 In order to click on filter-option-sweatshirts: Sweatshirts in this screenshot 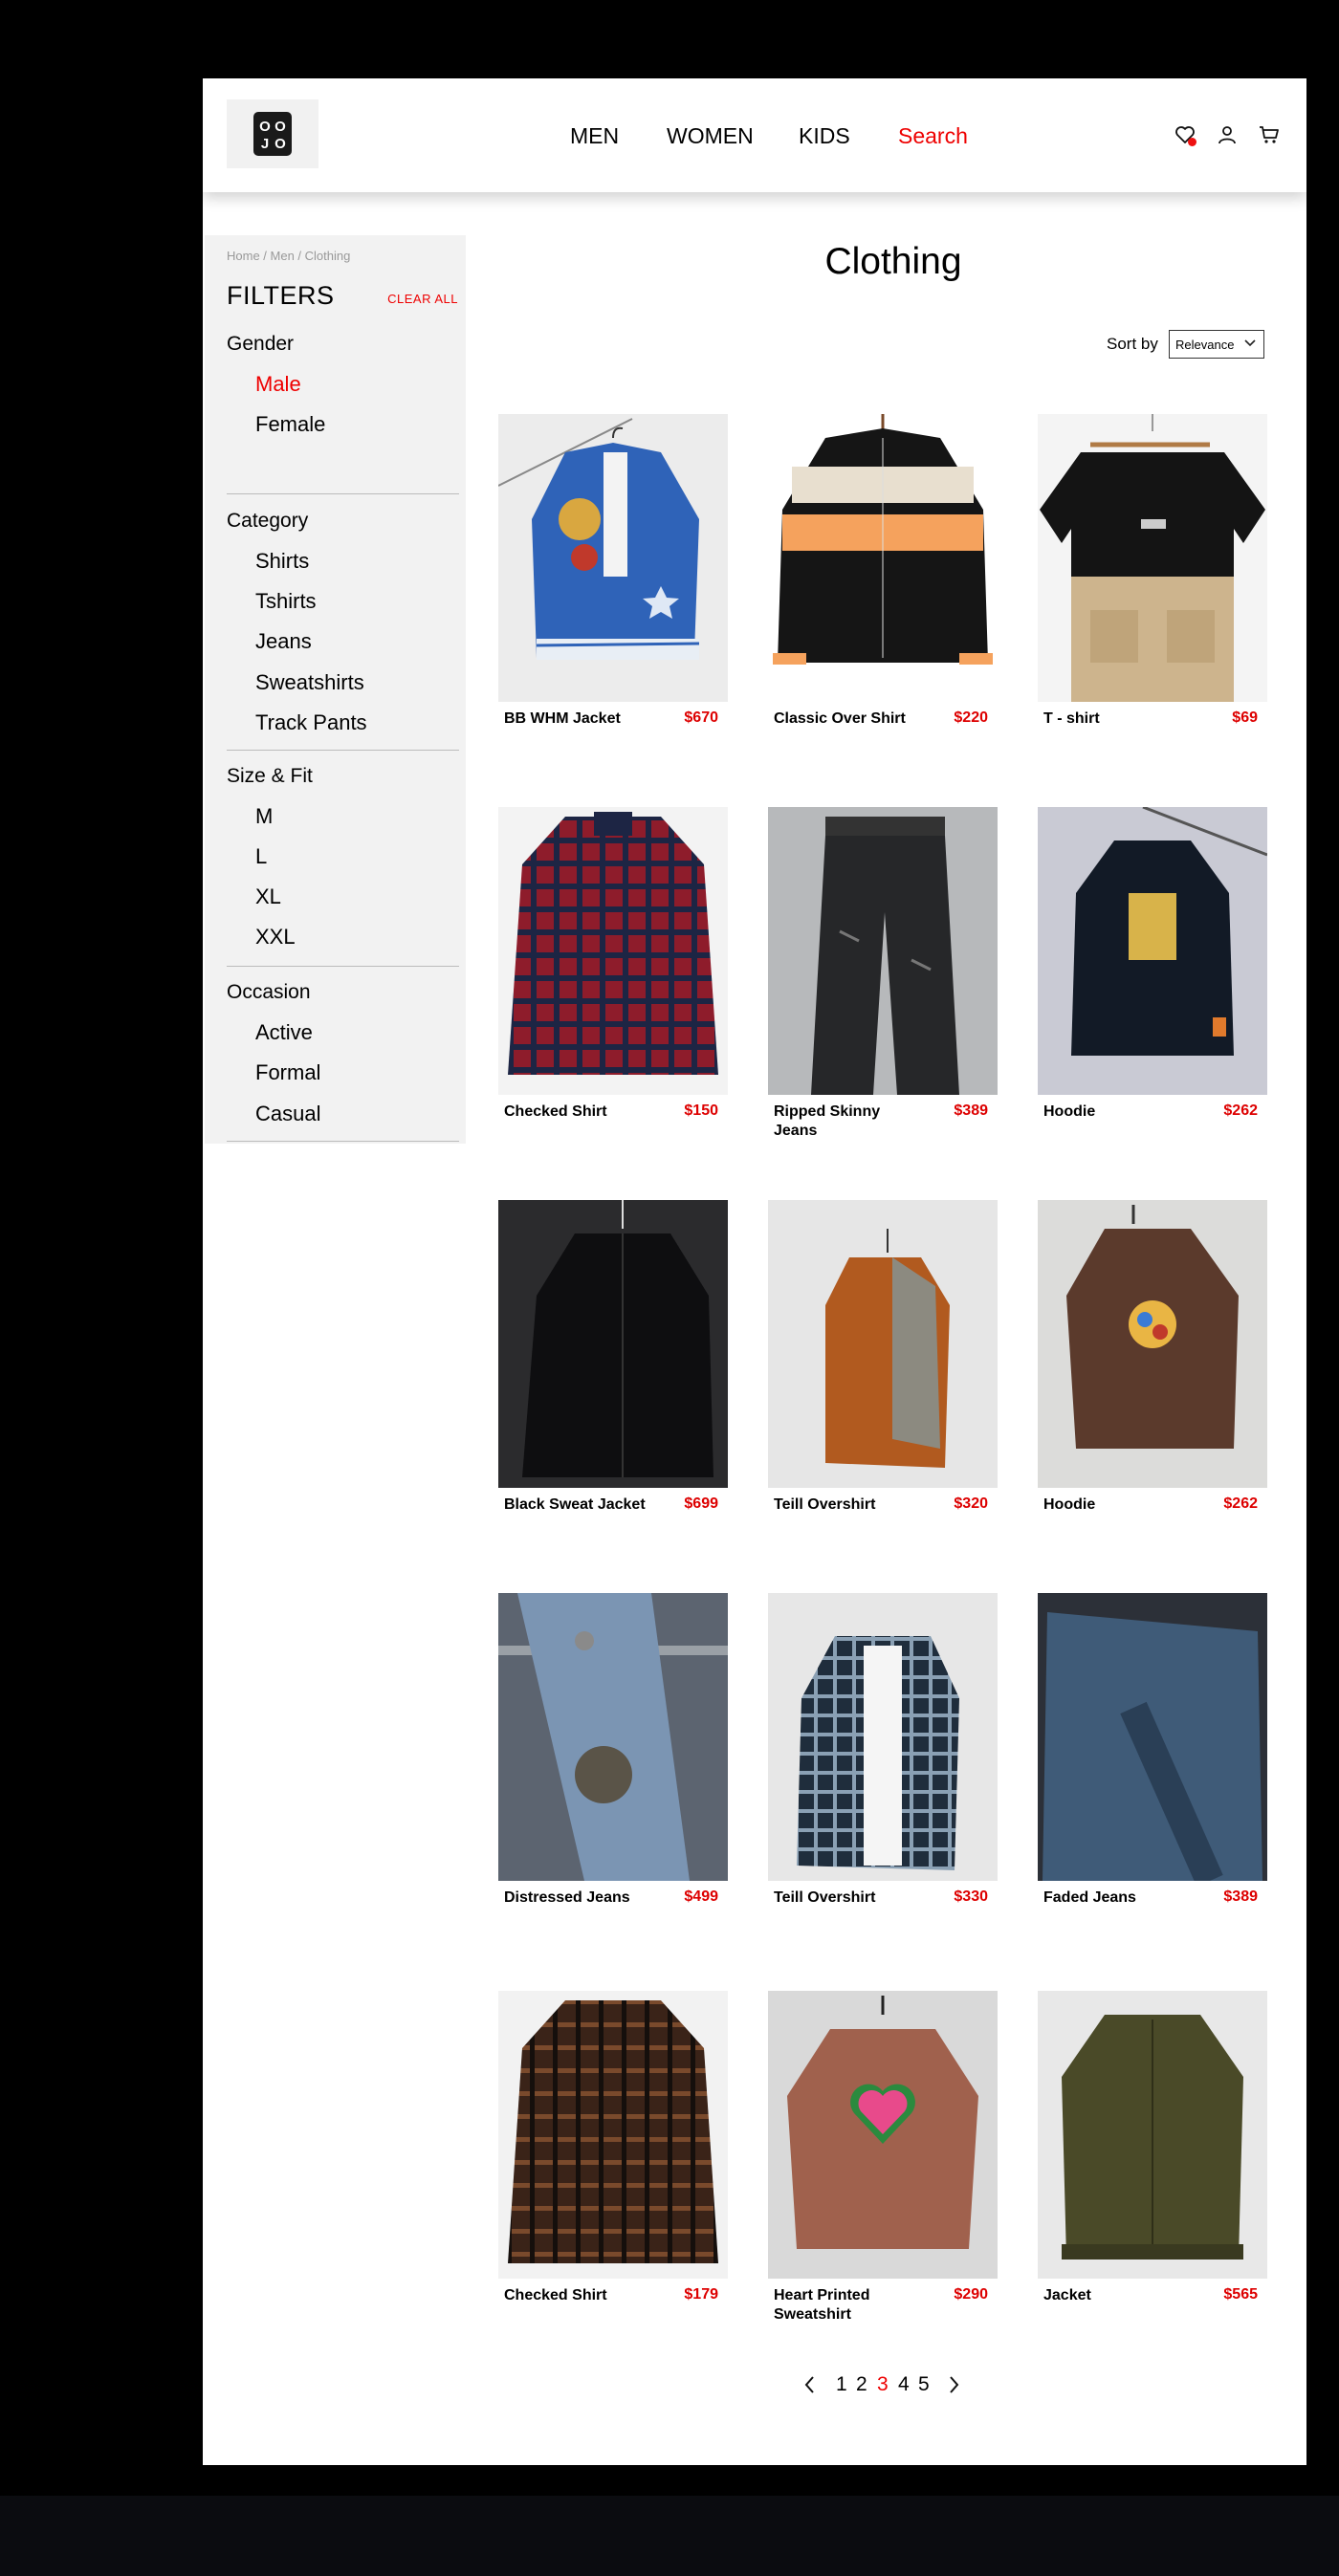, I will do `click(309, 682)`.